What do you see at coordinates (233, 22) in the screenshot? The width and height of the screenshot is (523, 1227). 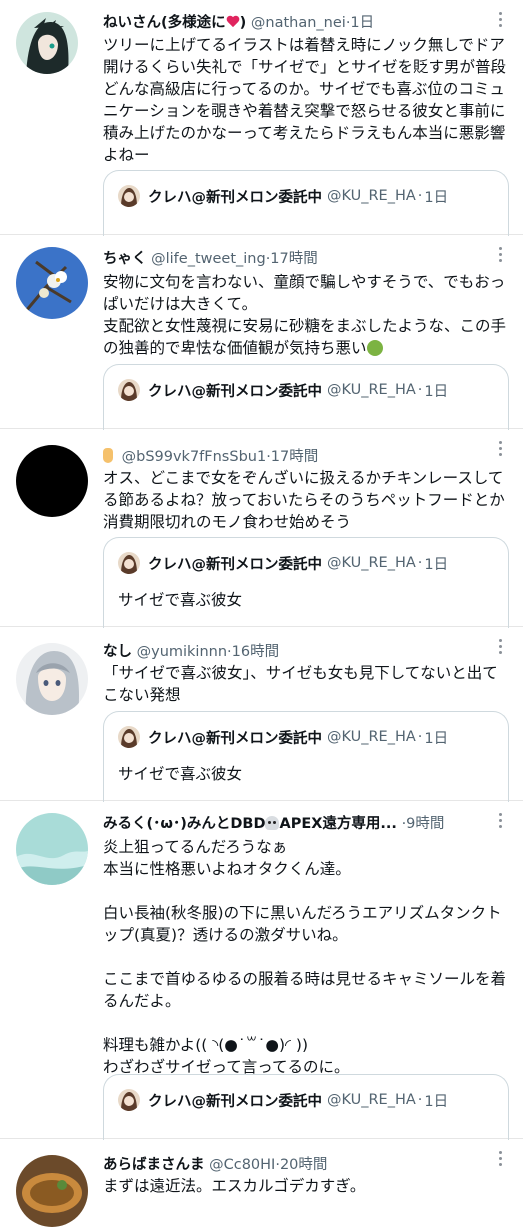 I see `heart-emoji` at bounding box center [233, 22].